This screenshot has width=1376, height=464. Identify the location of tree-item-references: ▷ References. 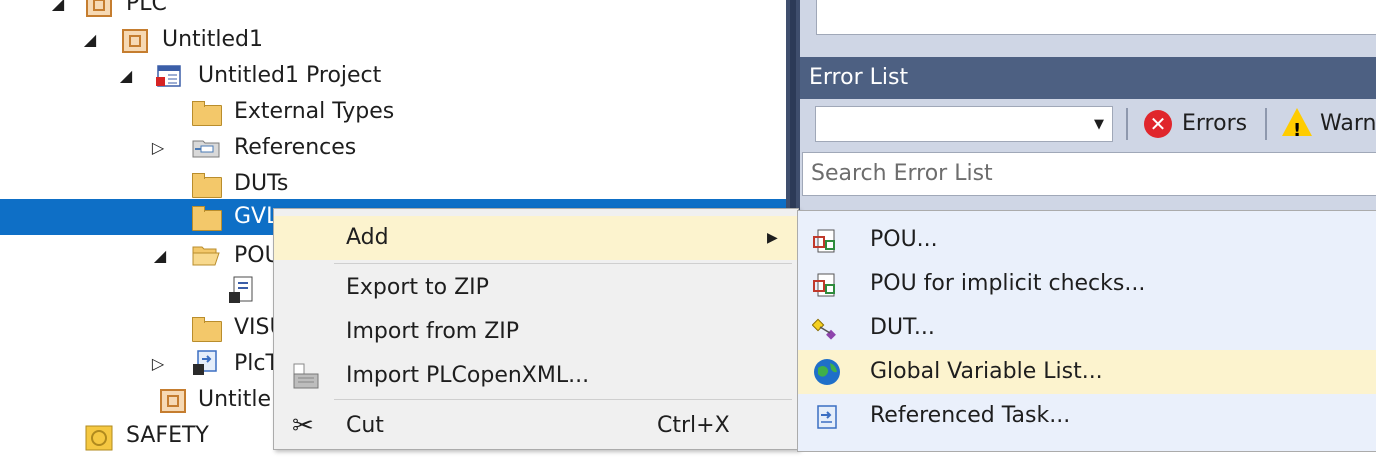
(393, 148).